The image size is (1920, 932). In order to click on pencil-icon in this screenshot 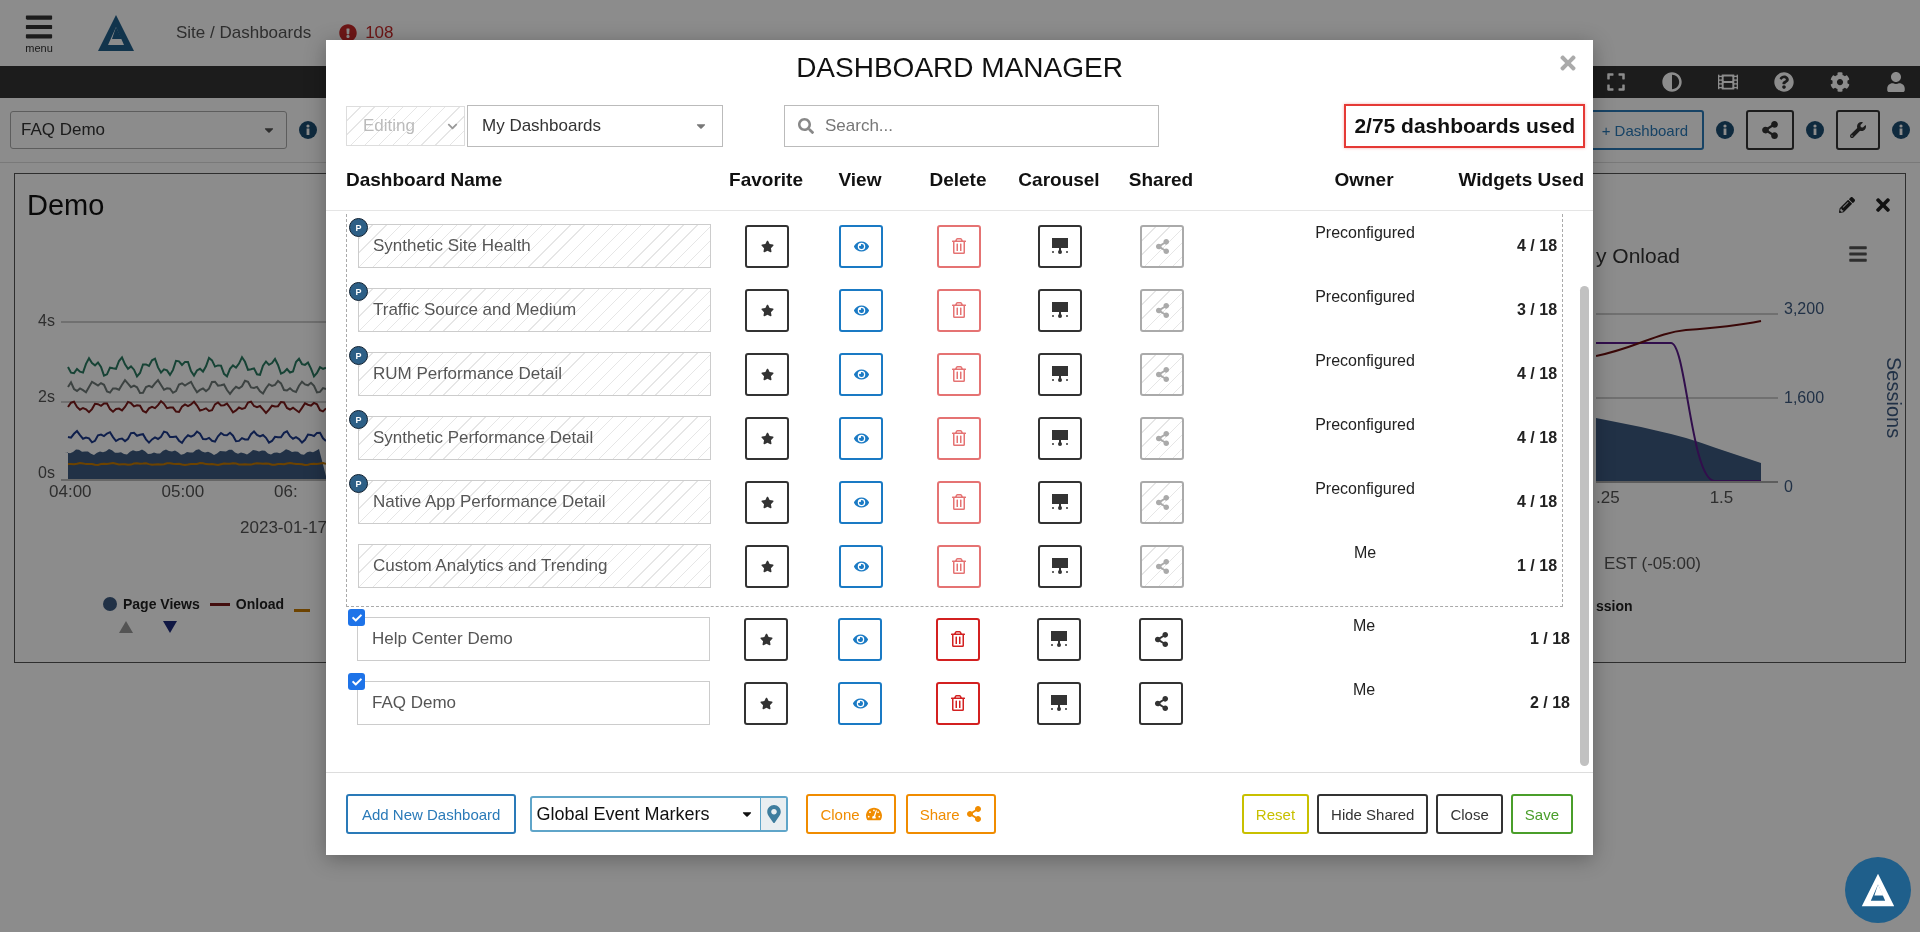, I will do `click(1847, 205)`.